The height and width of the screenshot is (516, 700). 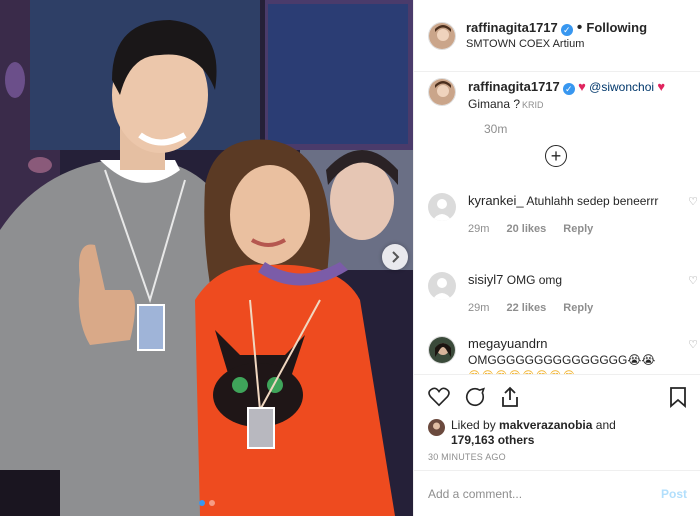 I want to click on post-comment-button: Post, so click(x=674, y=494).